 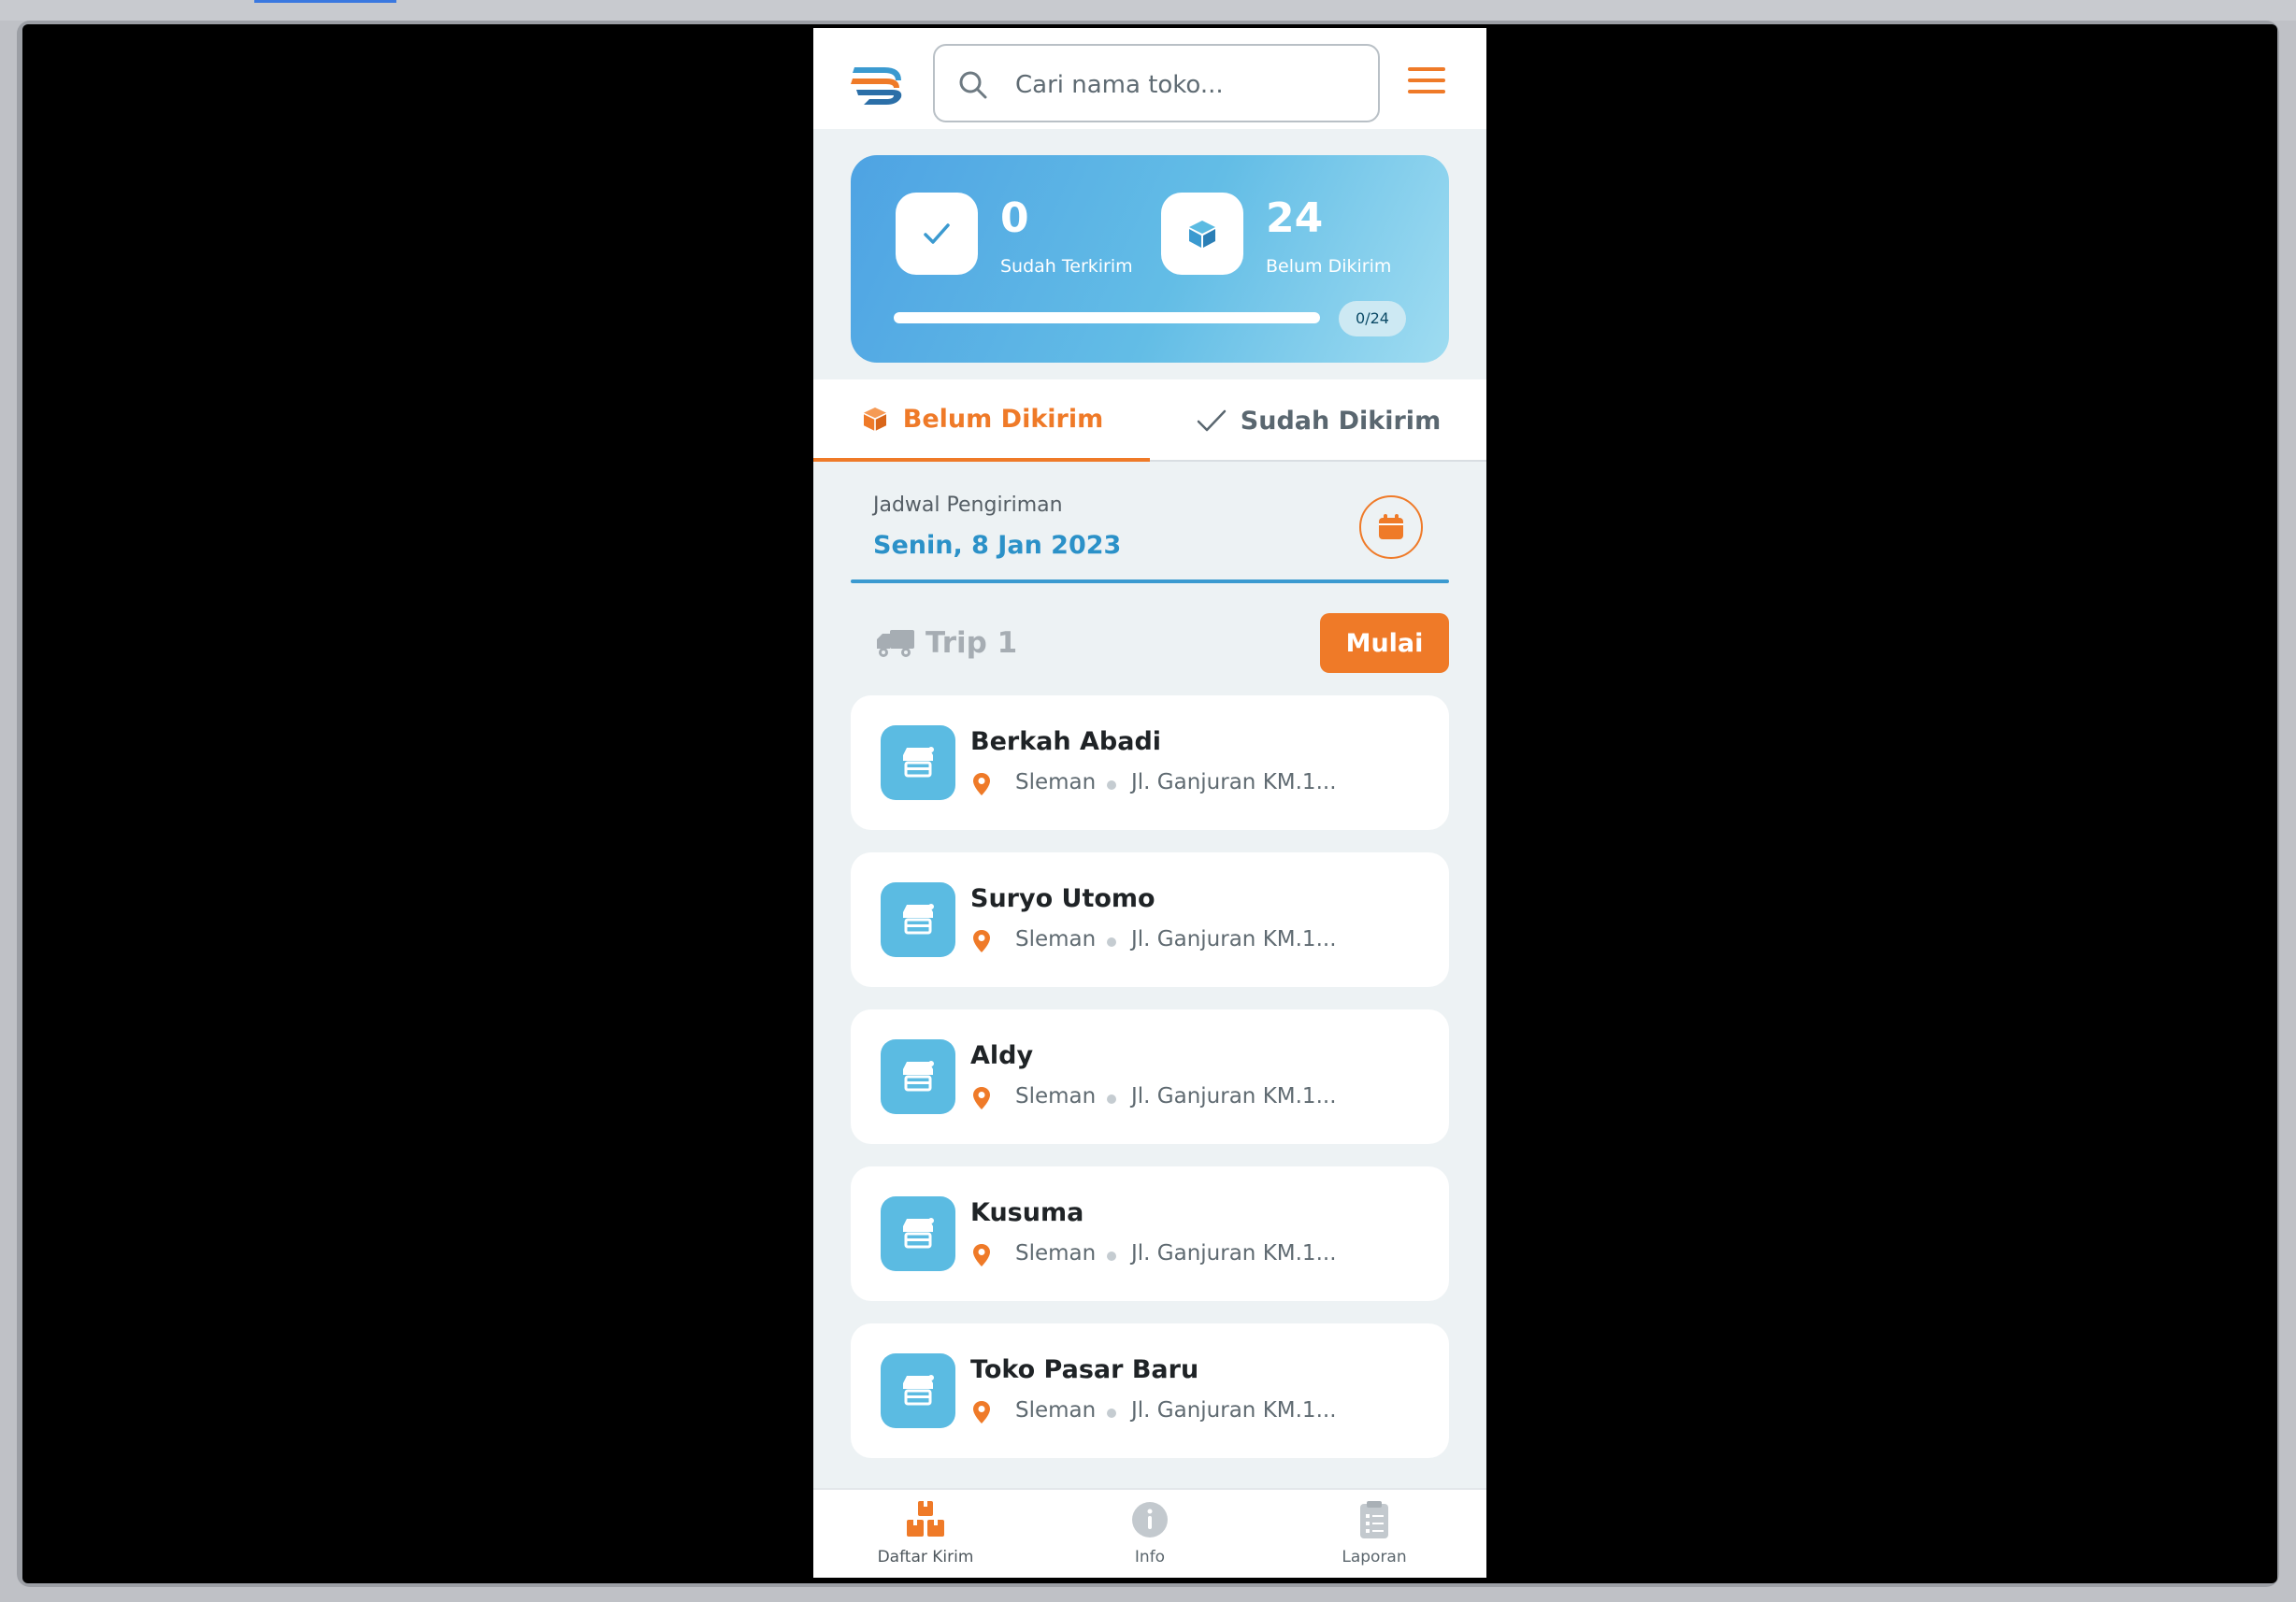 I want to click on progress-count-badge: 0/24, so click(x=1372, y=318).